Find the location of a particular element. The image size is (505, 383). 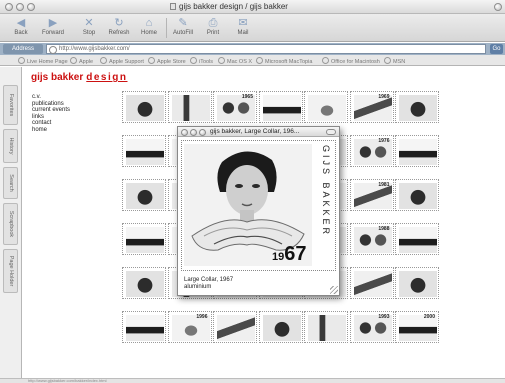

nav-link-contact: contact is located at coordinates (51, 123).